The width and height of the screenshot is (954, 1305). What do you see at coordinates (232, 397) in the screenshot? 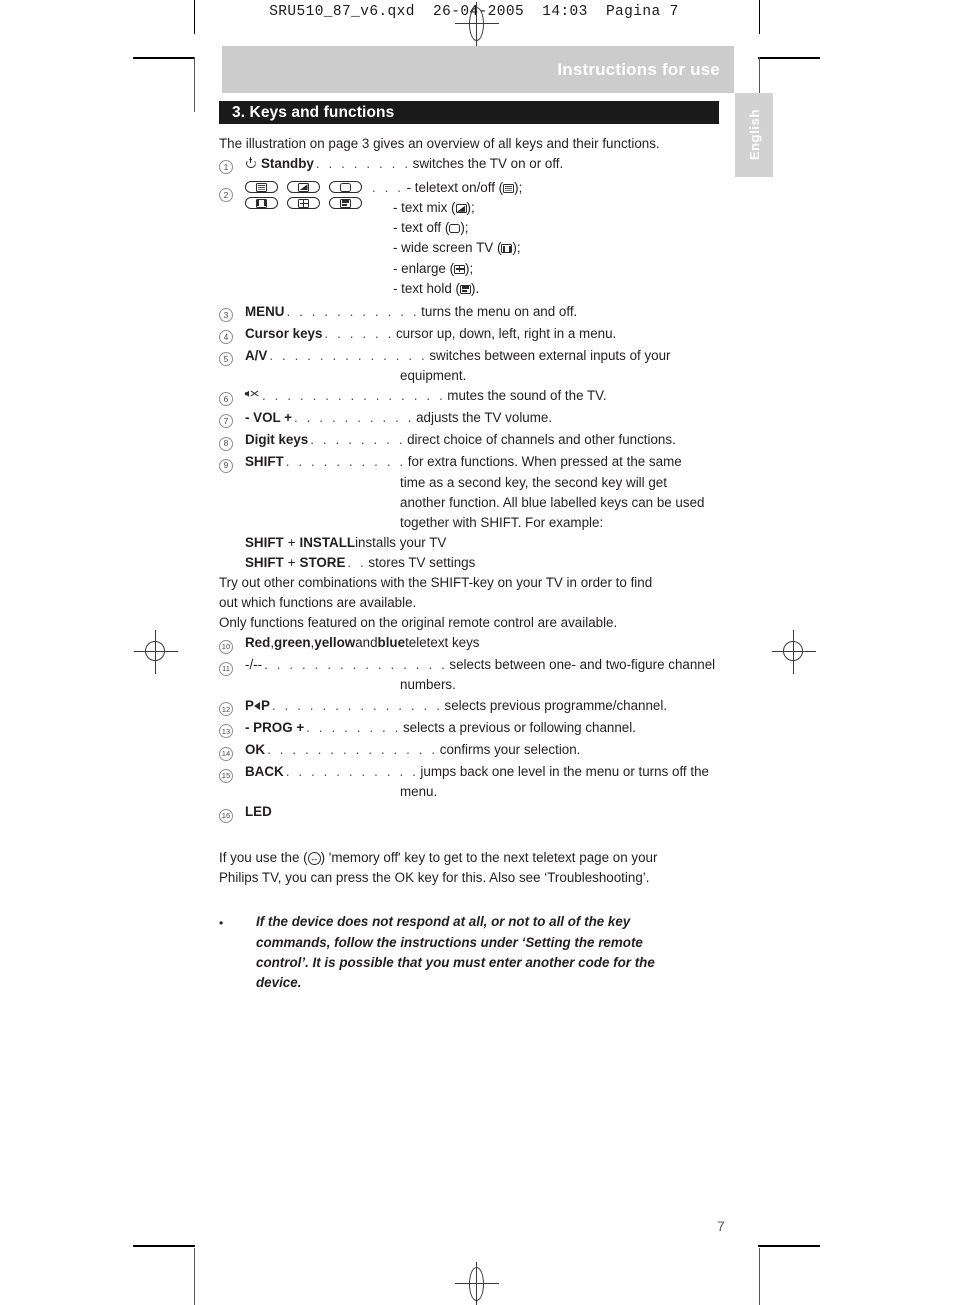
I see `entry-number: 6` at bounding box center [232, 397].